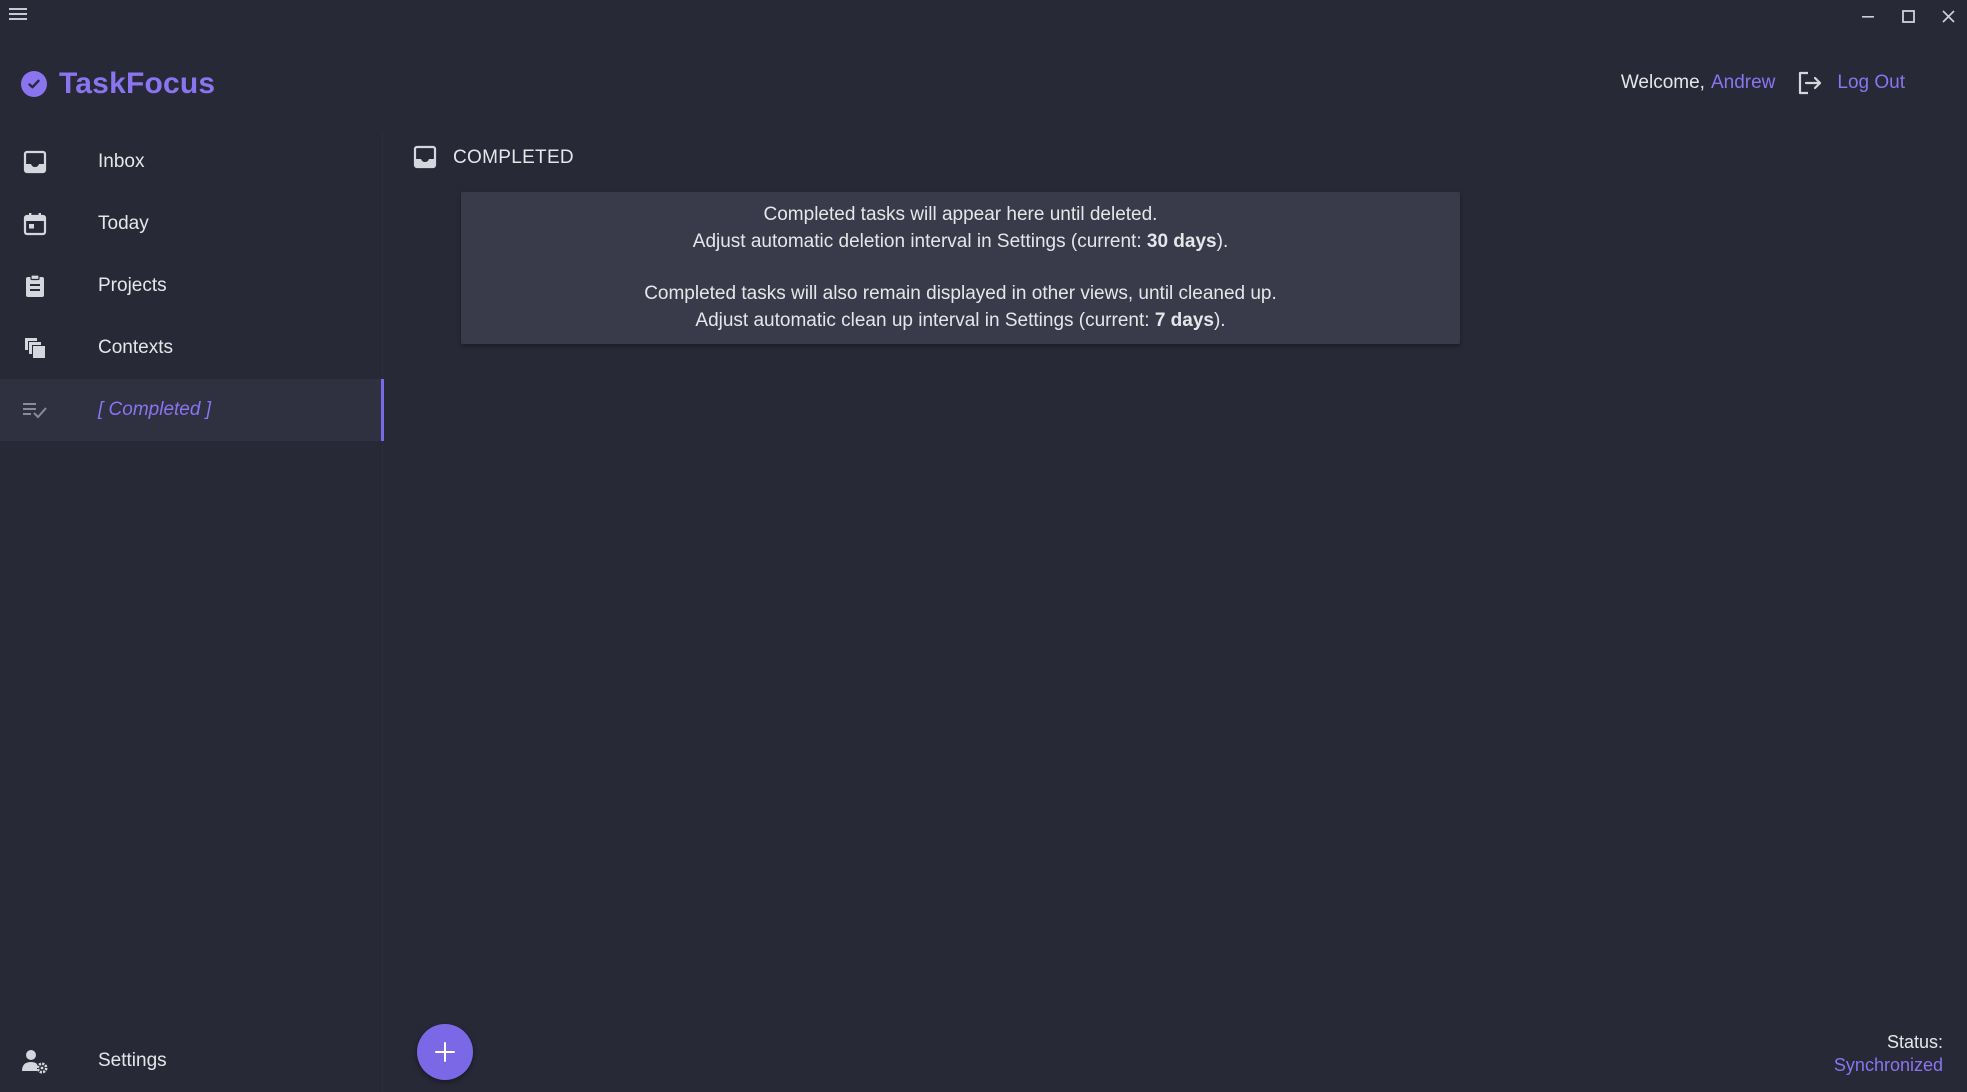 The image size is (1967, 1092). Describe the element at coordinates (1888, 1065) in the screenshot. I see `status-value: Synchronized` at that location.